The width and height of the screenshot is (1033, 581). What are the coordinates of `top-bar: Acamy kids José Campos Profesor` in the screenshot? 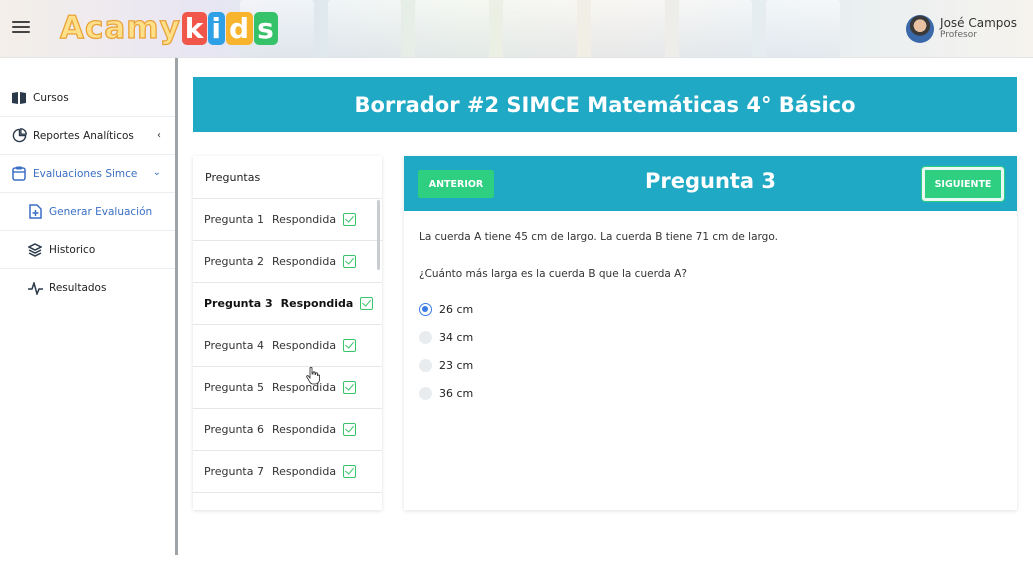 It's located at (516, 29).